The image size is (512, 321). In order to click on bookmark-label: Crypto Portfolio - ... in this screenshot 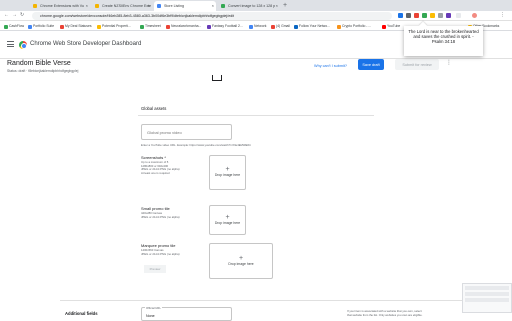, I will do `click(357, 26)`.